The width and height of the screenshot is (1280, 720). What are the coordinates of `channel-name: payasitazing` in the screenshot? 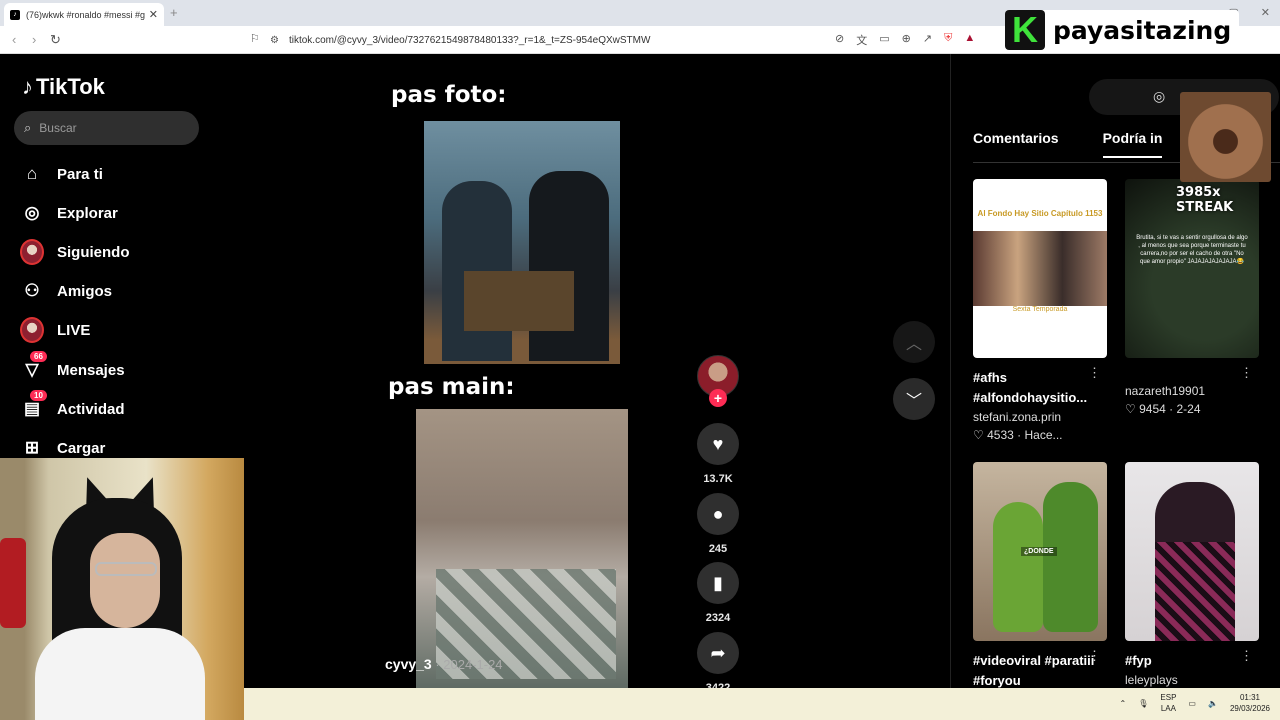 It's located at (1142, 30).